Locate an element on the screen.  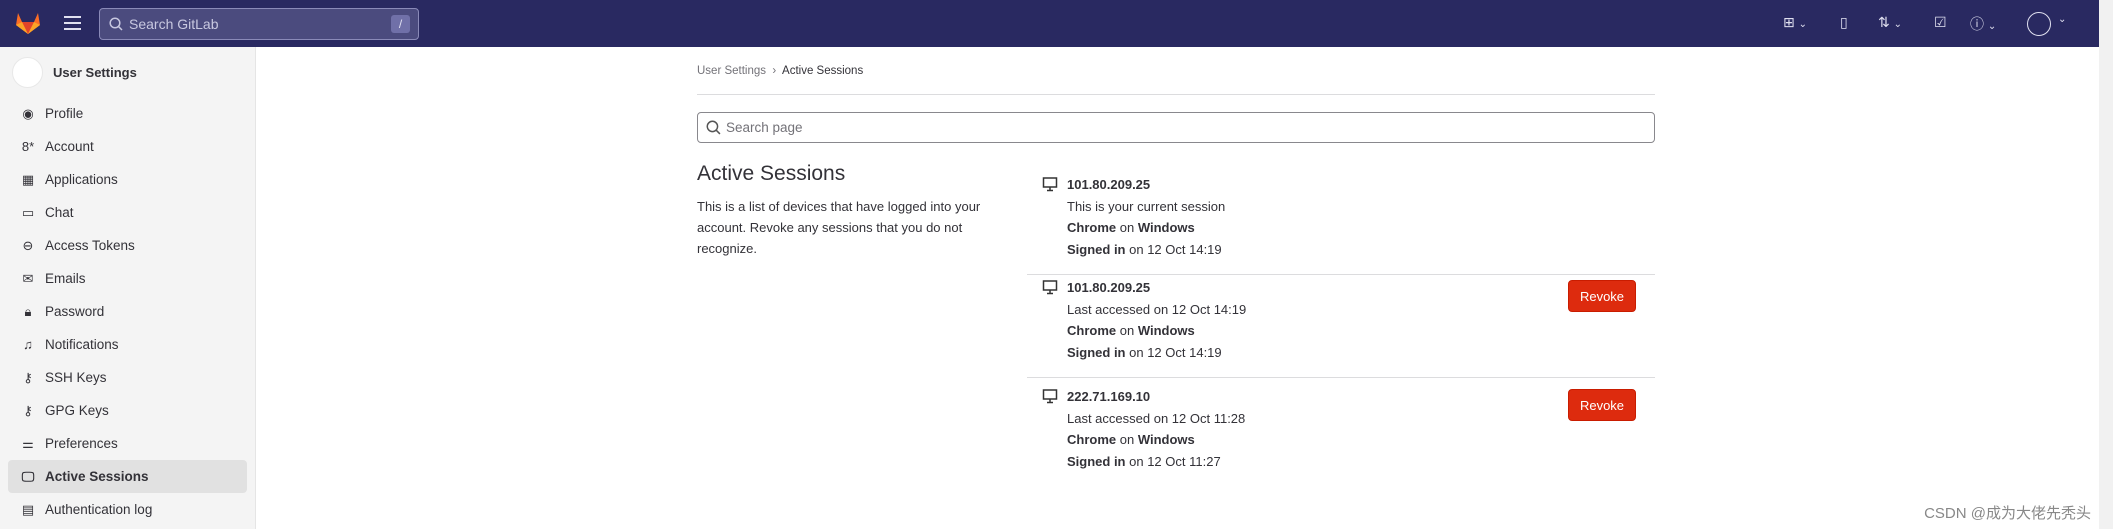
scrollbar is located at coordinates (2106, 264).